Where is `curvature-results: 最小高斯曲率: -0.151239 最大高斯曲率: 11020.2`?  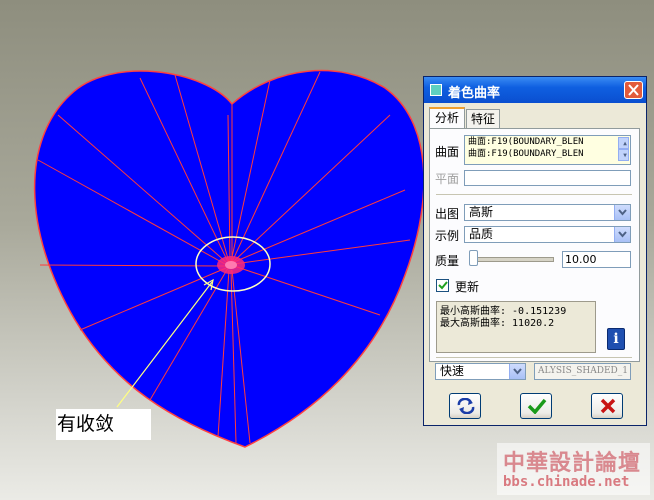
curvature-results: 最小高斯曲率: -0.151239 最大高斯曲率: 11020.2 is located at coordinates (516, 327).